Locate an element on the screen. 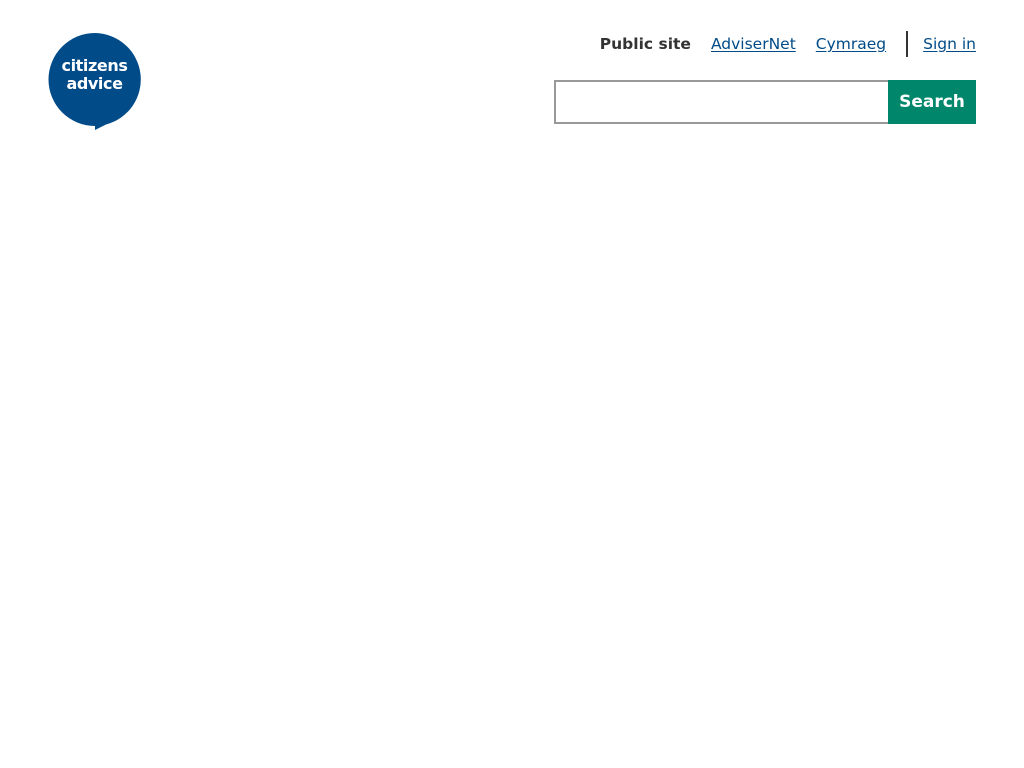 This screenshot has height=768, width=1024. current-site-label: Public site is located at coordinates (645, 44).